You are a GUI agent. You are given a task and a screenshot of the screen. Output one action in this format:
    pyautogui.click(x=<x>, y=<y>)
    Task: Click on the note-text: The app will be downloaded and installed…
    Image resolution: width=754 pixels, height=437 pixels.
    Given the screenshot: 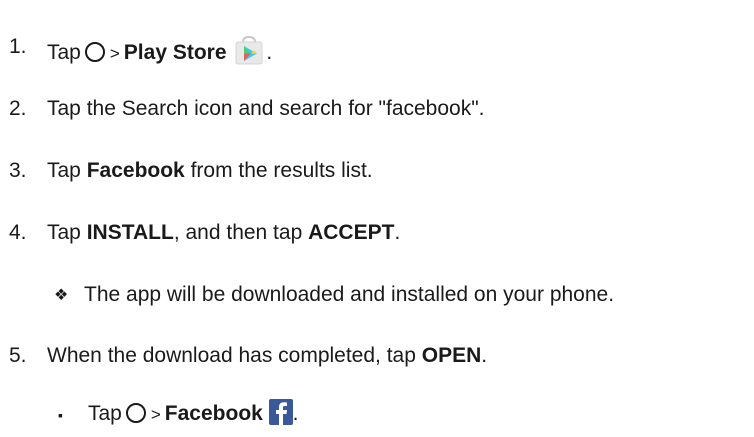 What is the action you would take?
    pyautogui.click(x=349, y=294)
    